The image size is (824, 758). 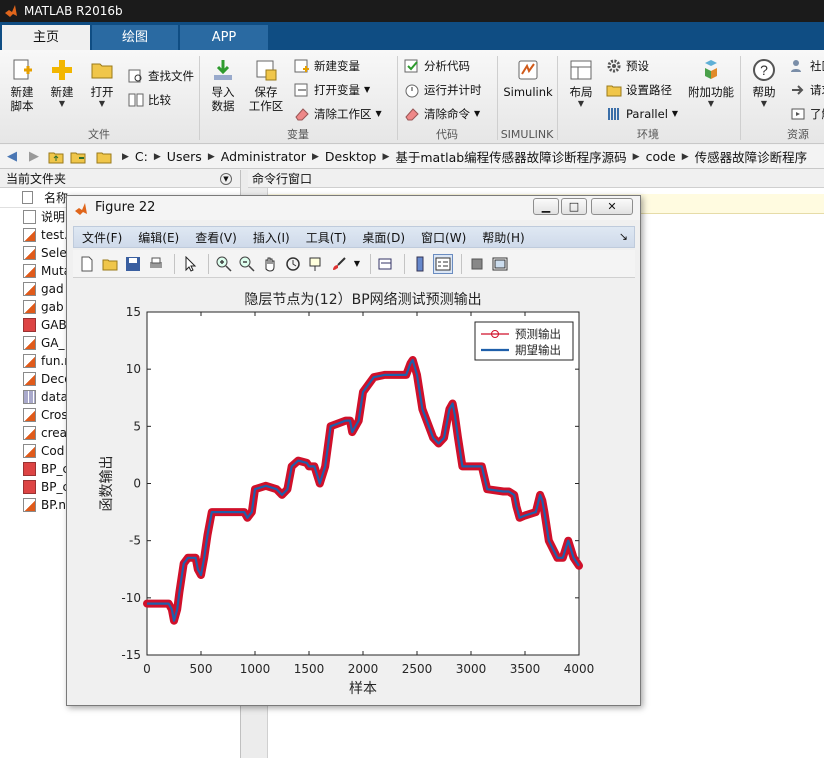 I want to click on y-tick-label: -5, so click(x=135, y=541).